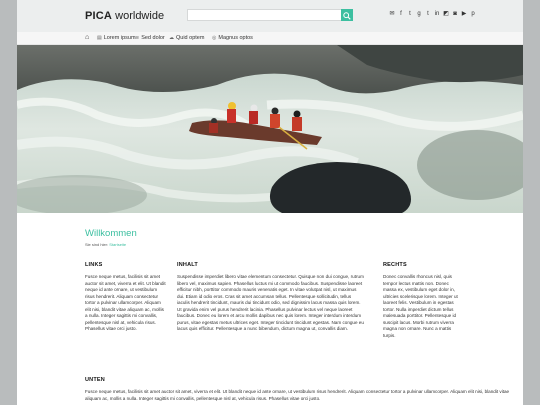 The width and height of the screenshot is (540, 405). I want to click on wifi-icon: ≋, so click(137, 38).